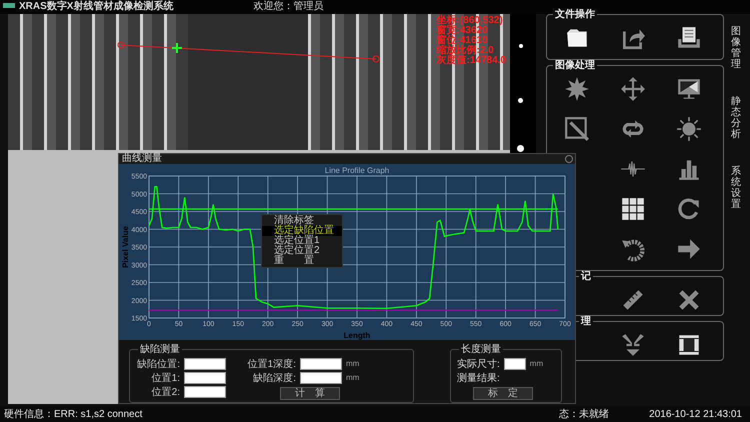 Image resolution: width=750 pixels, height=422 pixels. What do you see at coordinates (165, 379) in the screenshot?
I see `field-label: 位置1:` at bounding box center [165, 379].